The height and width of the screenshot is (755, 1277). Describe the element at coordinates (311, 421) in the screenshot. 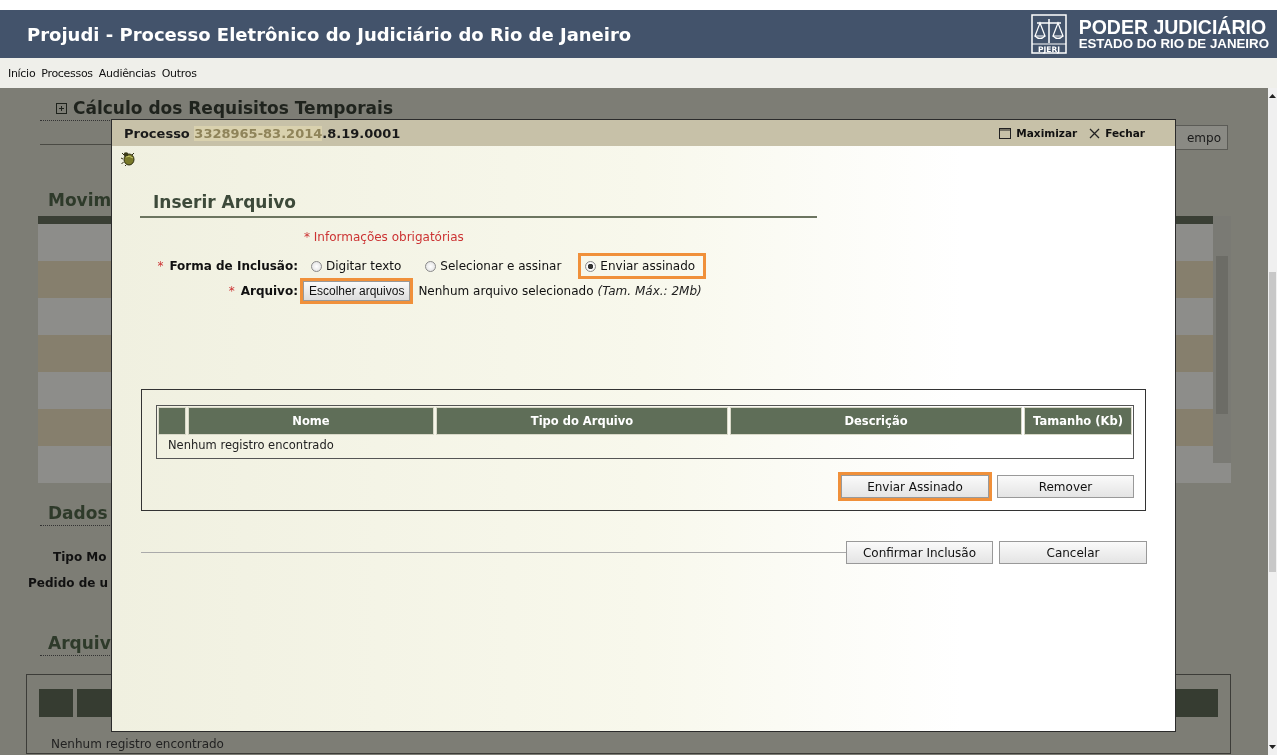

I see `column-header: Nome` at that location.